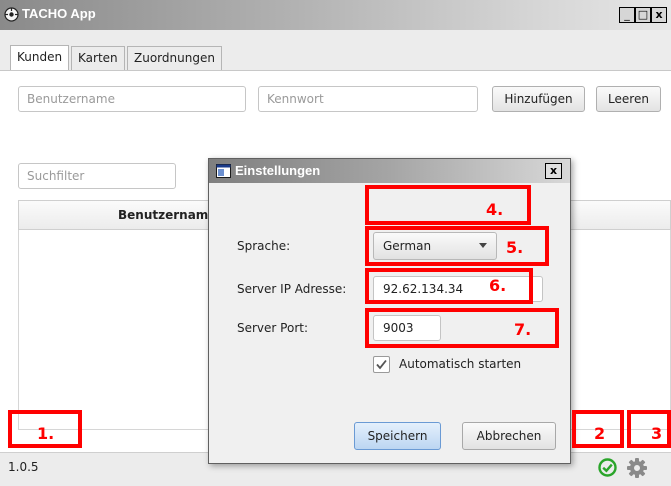  Describe the element at coordinates (627, 15) in the screenshot. I see `minimize-button: _` at that location.